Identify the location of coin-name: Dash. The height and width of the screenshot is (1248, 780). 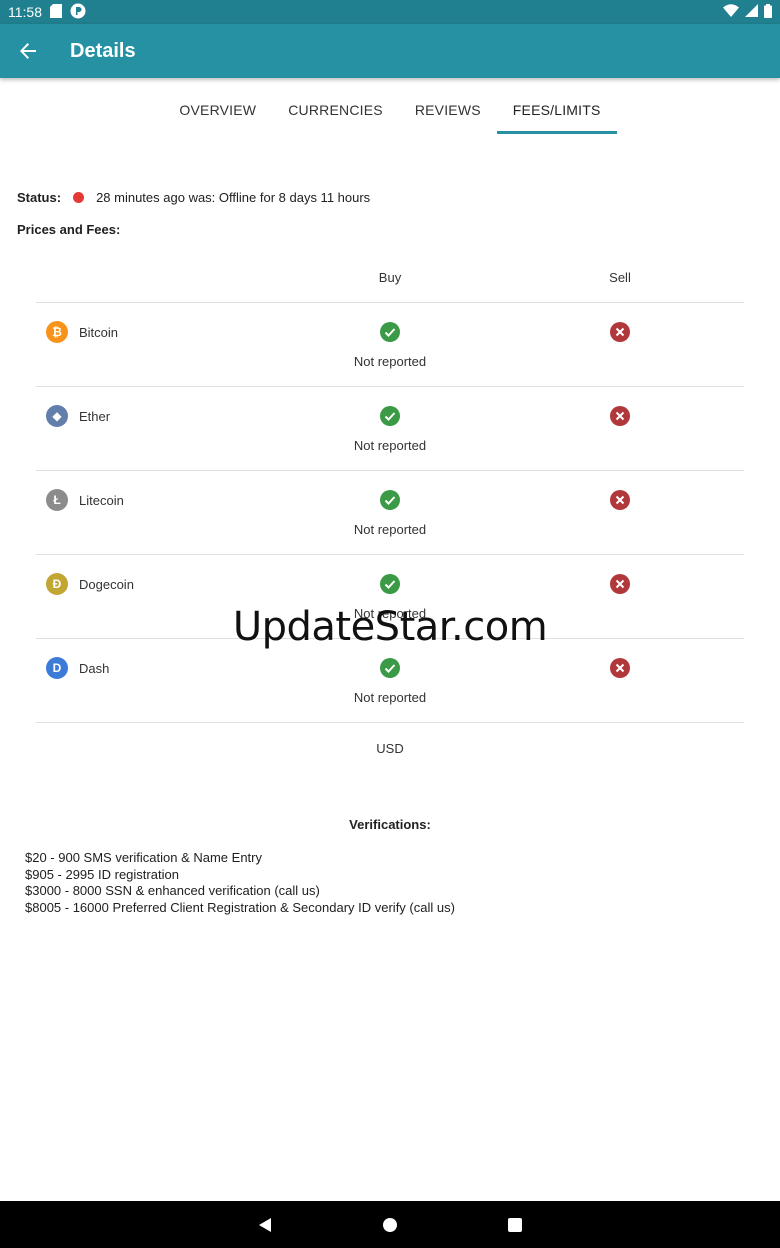
(94, 668).